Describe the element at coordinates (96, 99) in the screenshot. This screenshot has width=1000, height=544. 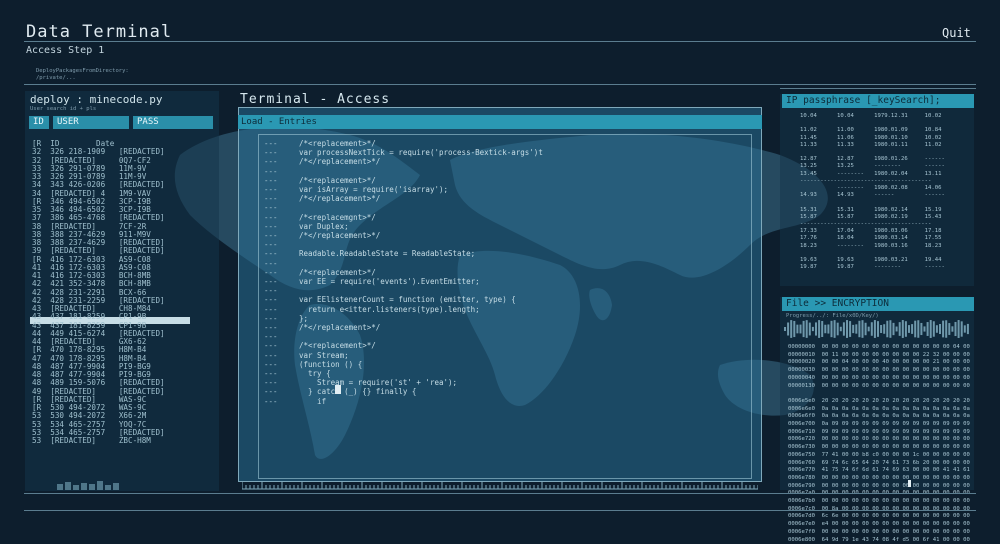
I see `left-panel-title: deploy : minecode.py` at that location.